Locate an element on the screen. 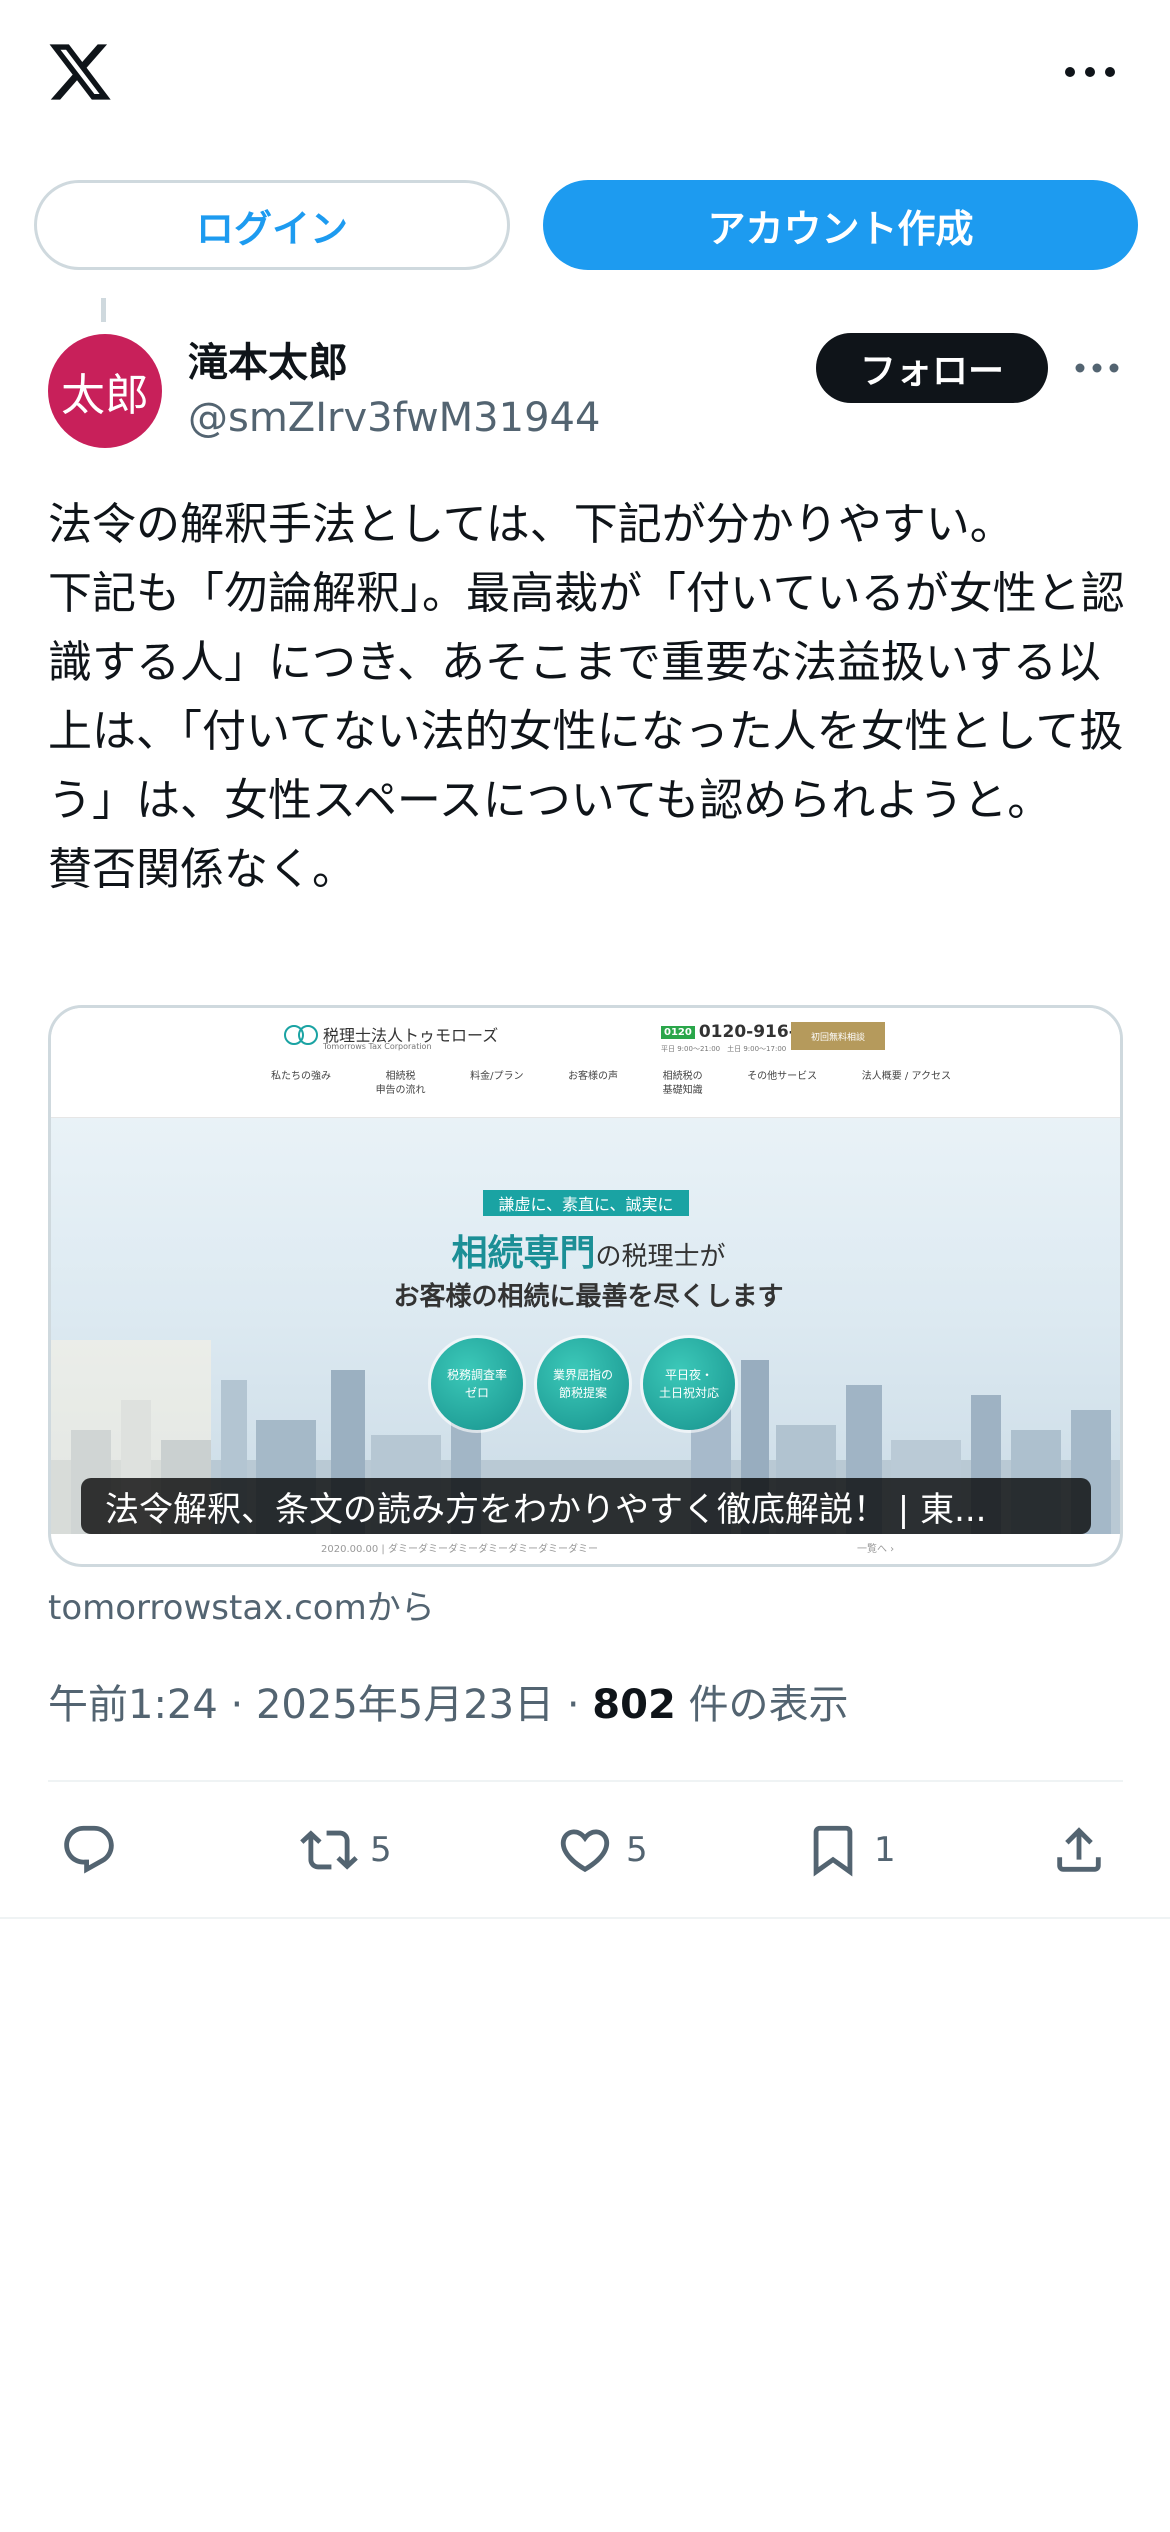 Image resolution: width=1170 pixels, height=2532 pixels. hero-headline: 相続専門の税理士が is located at coordinates (585, 1250).